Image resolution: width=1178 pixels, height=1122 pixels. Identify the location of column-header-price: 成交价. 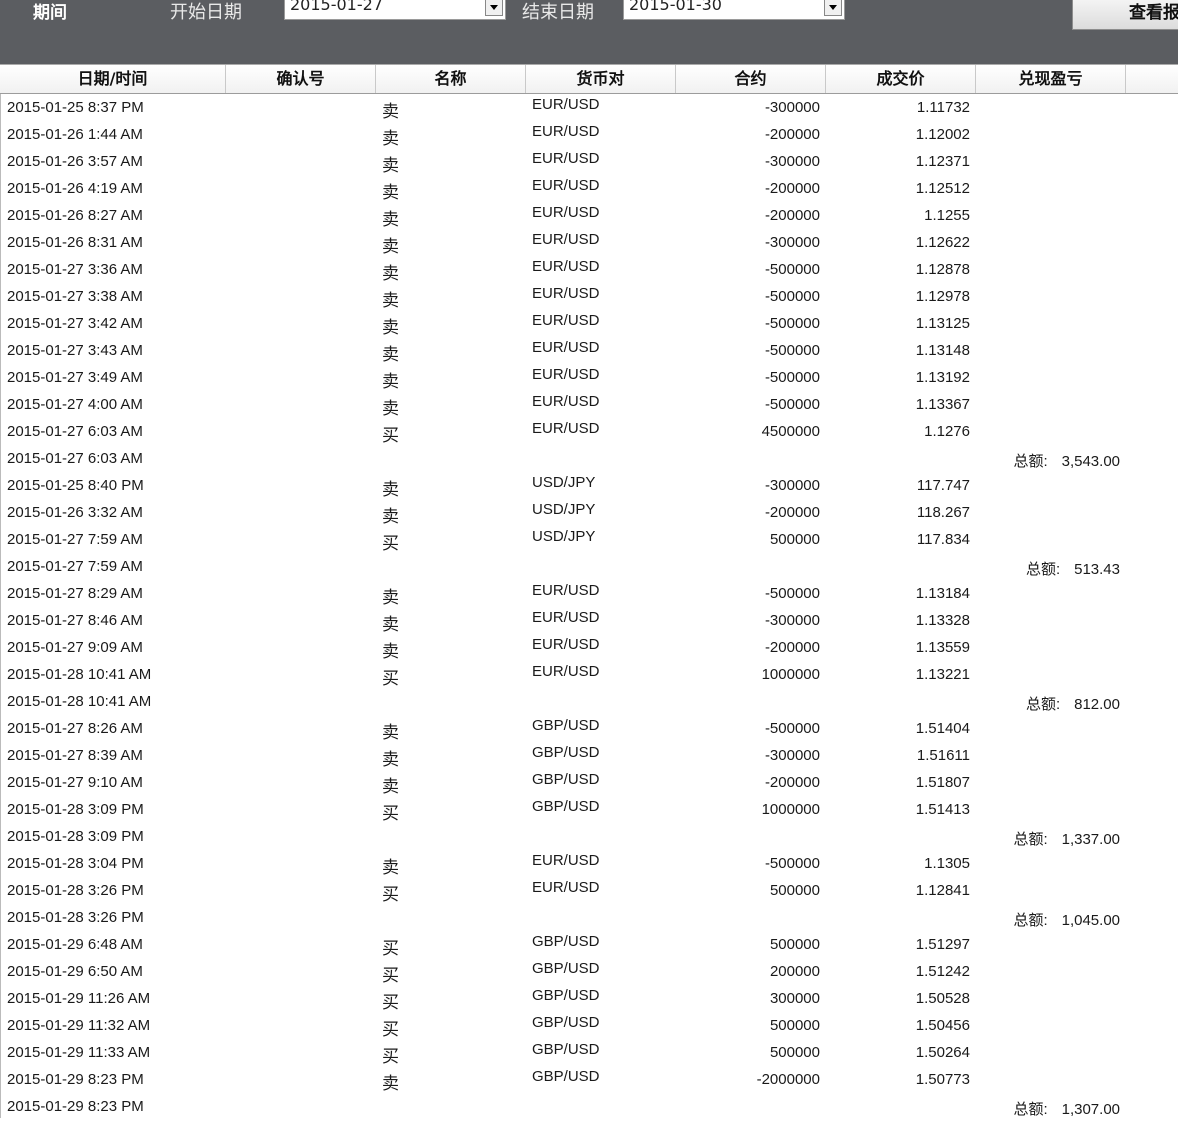
(901, 79).